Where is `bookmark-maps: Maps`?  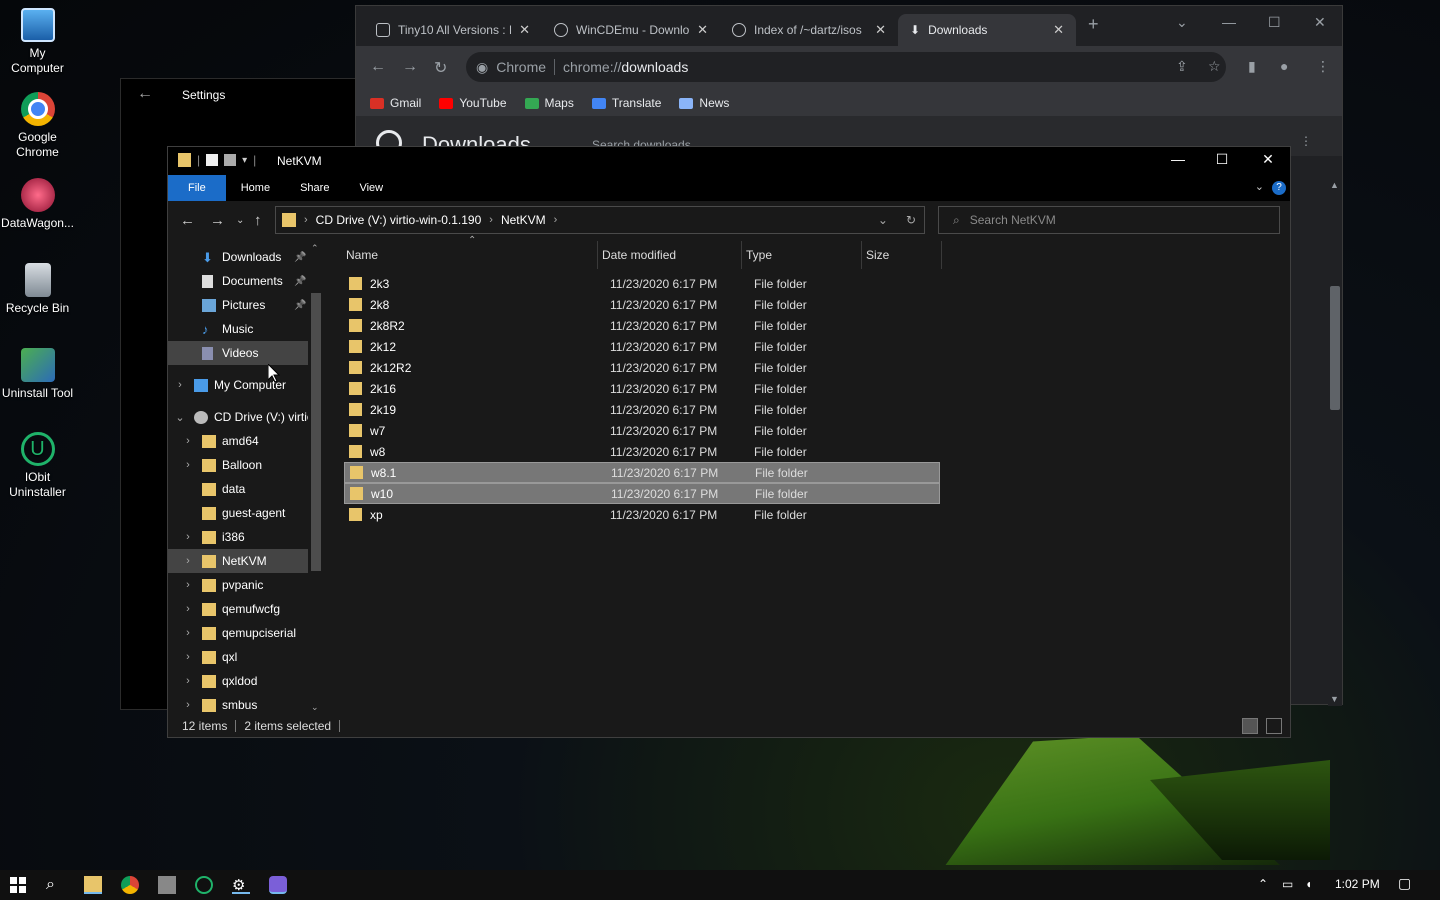
bookmark-maps: Maps is located at coordinates (549, 103).